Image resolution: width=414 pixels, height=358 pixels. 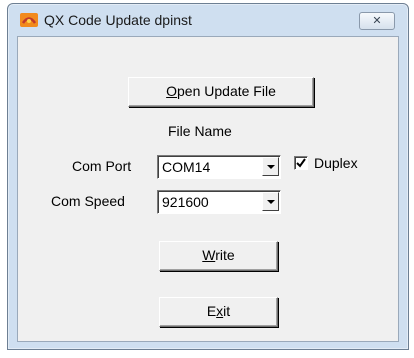 I want to click on close-button: ✕, so click(x=377, y=21).